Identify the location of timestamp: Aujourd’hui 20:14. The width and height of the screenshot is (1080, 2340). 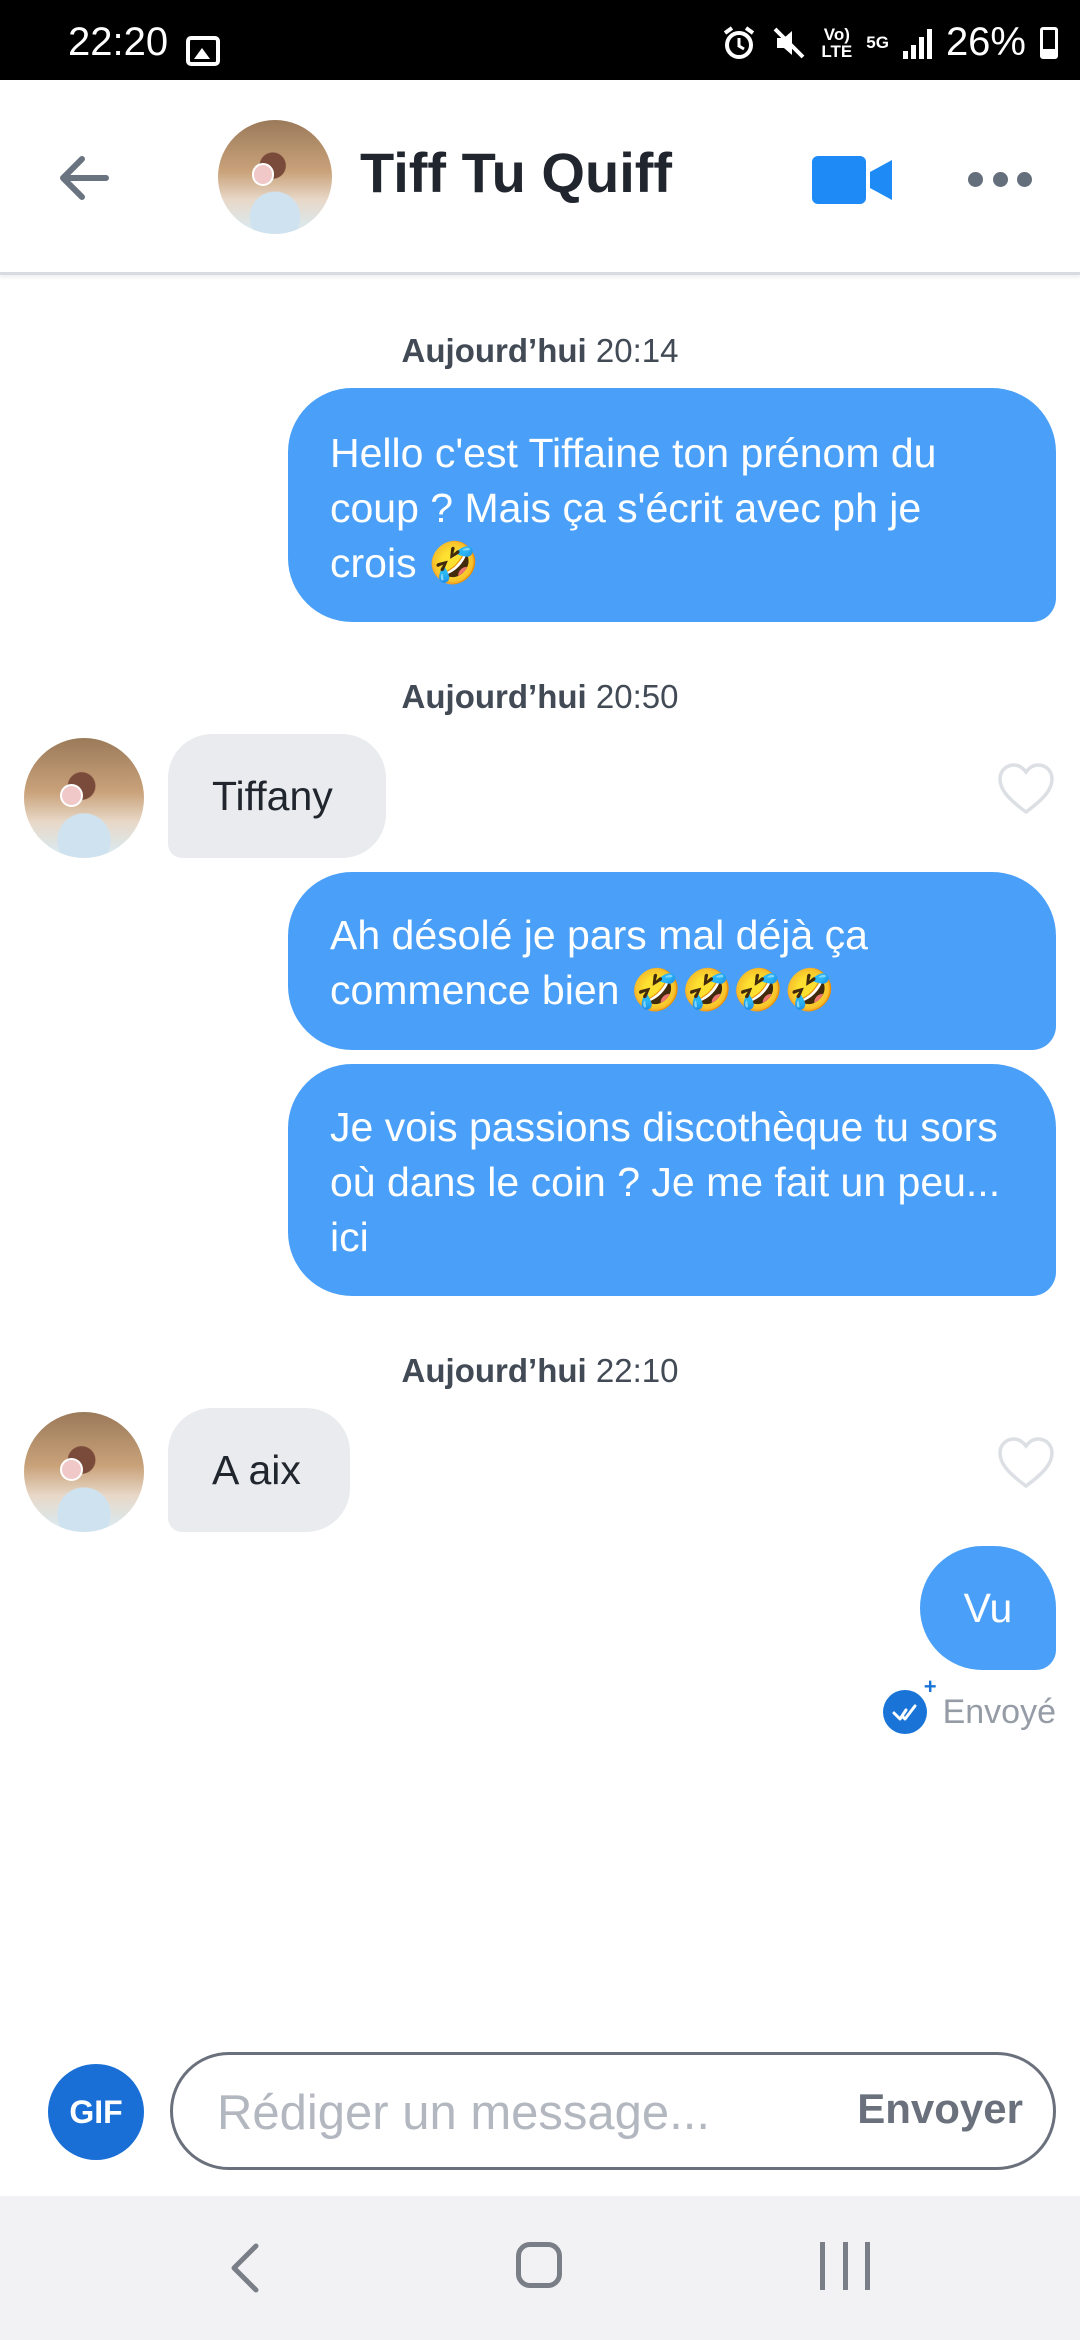
(540, 350).